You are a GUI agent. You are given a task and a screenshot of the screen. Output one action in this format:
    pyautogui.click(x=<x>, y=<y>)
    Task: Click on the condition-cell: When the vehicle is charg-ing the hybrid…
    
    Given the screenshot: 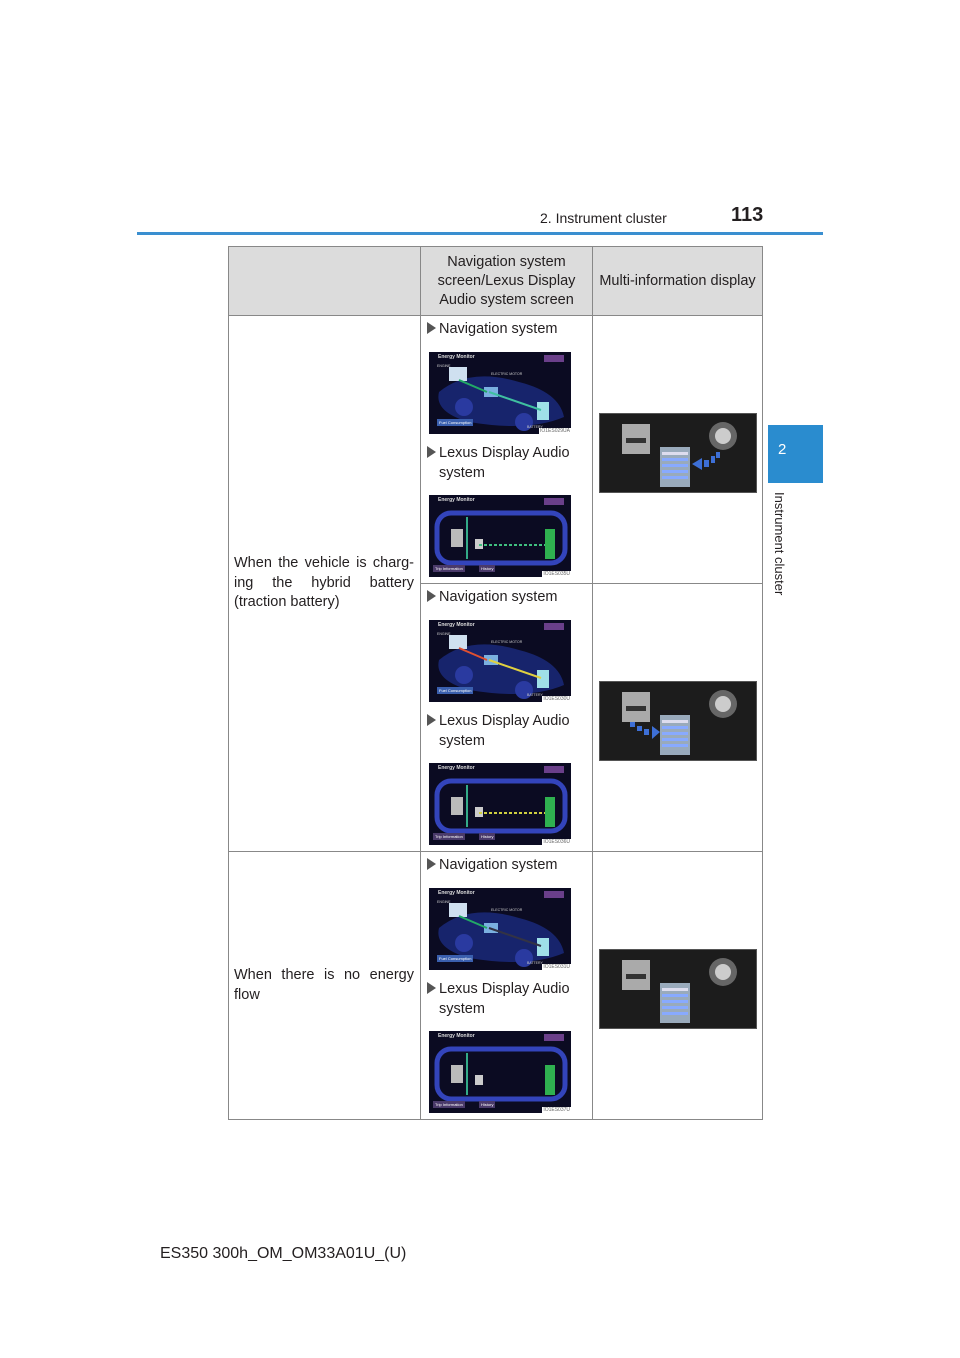 What is the action you would take?
    pyautogui.click(x=324, y=583)
    